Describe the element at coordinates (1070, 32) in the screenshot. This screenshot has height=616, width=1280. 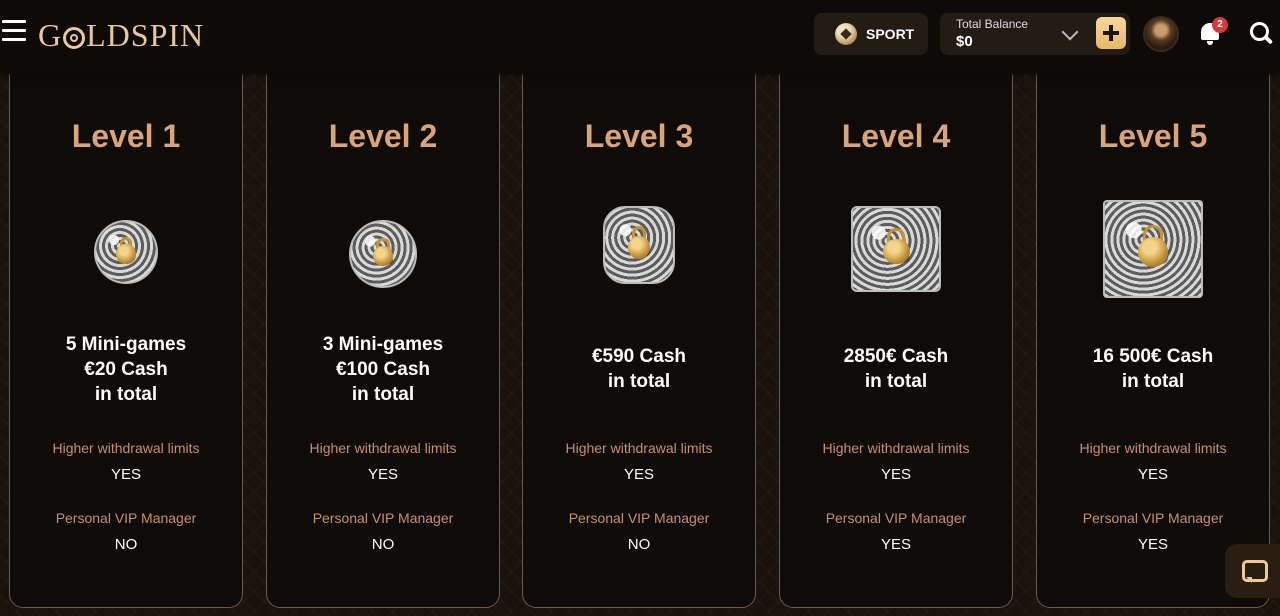
I see `chevron-down-icon` at that location.